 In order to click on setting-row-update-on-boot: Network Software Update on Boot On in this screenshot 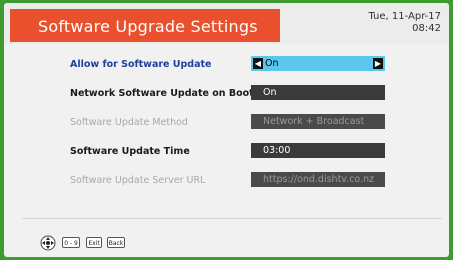, I will do `click(226, 95)`.